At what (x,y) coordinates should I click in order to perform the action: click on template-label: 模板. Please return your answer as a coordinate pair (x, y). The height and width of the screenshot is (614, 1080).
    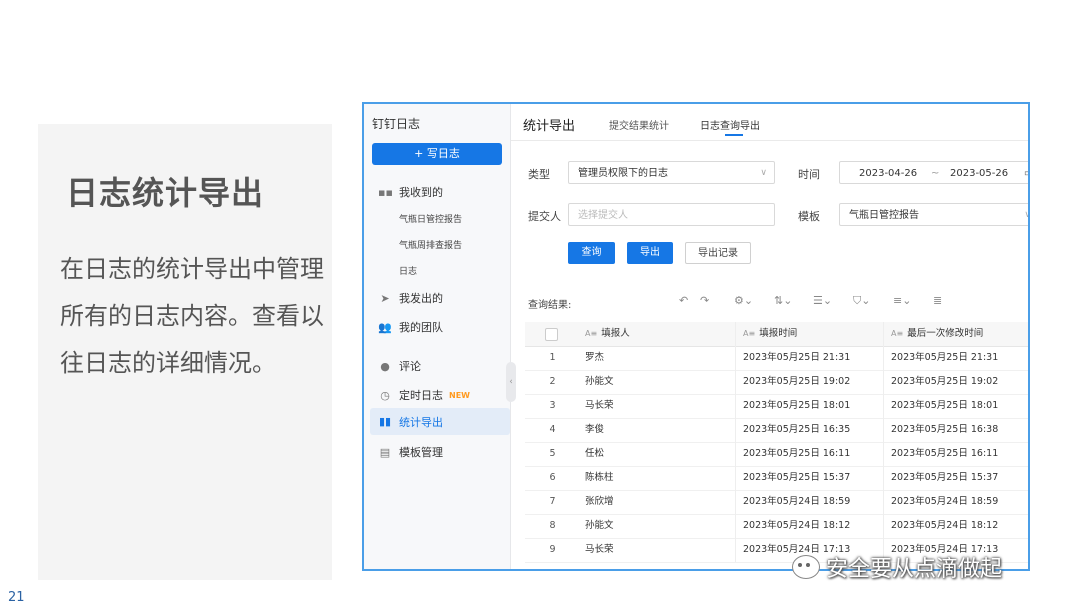
    Looking at the image, I should click on (809, 216).